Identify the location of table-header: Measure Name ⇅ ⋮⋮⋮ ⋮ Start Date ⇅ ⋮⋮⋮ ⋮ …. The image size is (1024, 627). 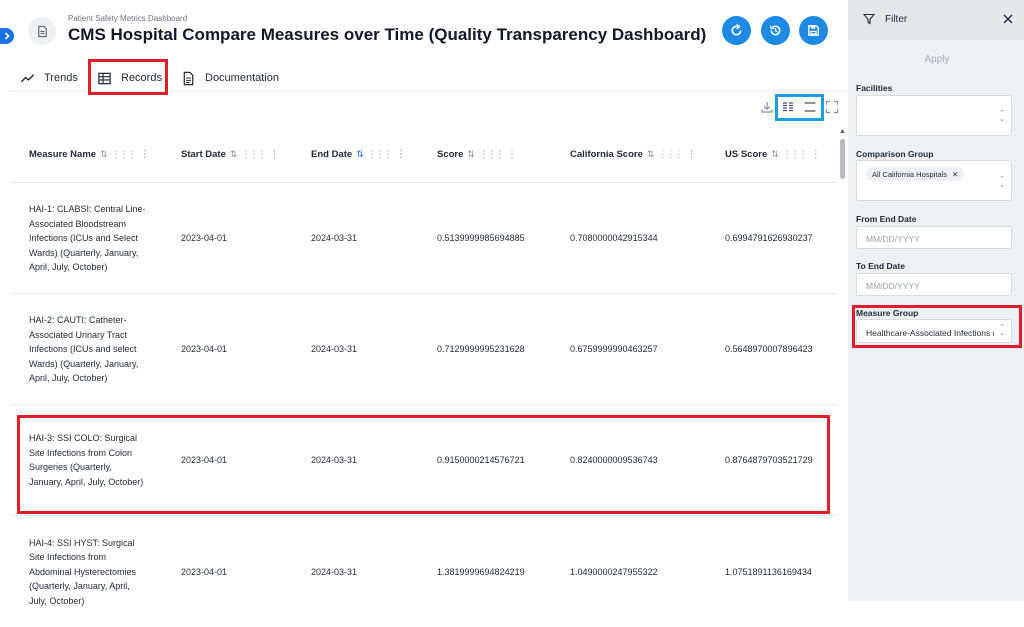
(423, 155).